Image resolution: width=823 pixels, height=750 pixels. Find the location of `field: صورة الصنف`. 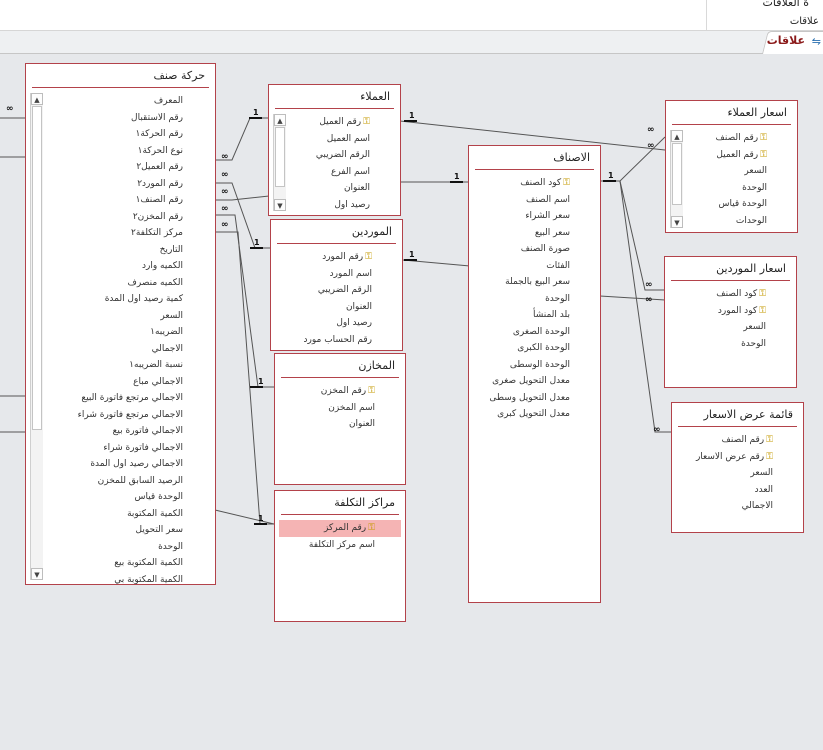

field: صورة الصنف is located at coordinates (521, 249).